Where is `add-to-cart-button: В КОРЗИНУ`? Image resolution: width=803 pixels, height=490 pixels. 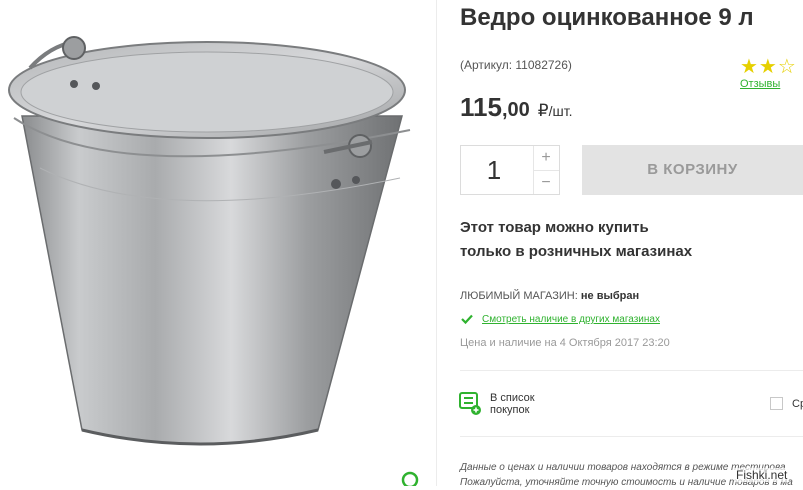 add-to-cart-button: В КОРЗИНУ is located at coordinates (692, 170).